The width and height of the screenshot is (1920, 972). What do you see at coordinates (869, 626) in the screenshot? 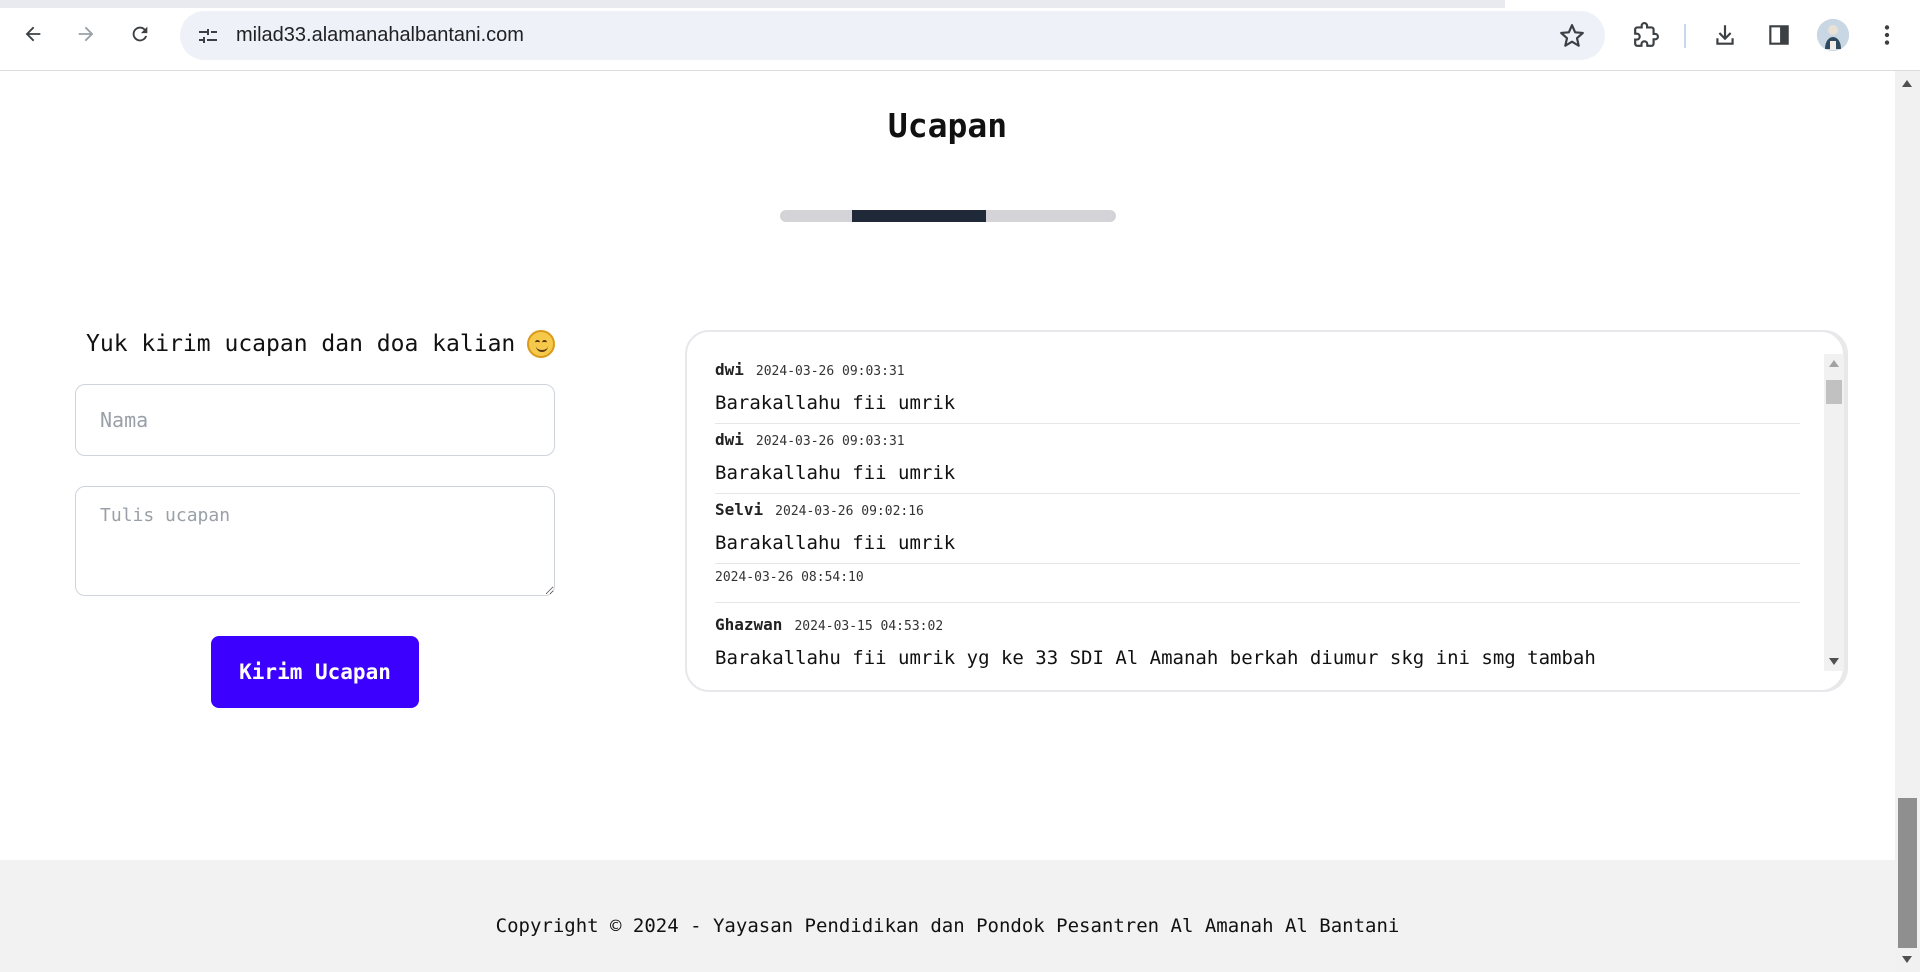
I see `comment-time: 2024-03-15 04:53:02` at bounding box center [869, 626].